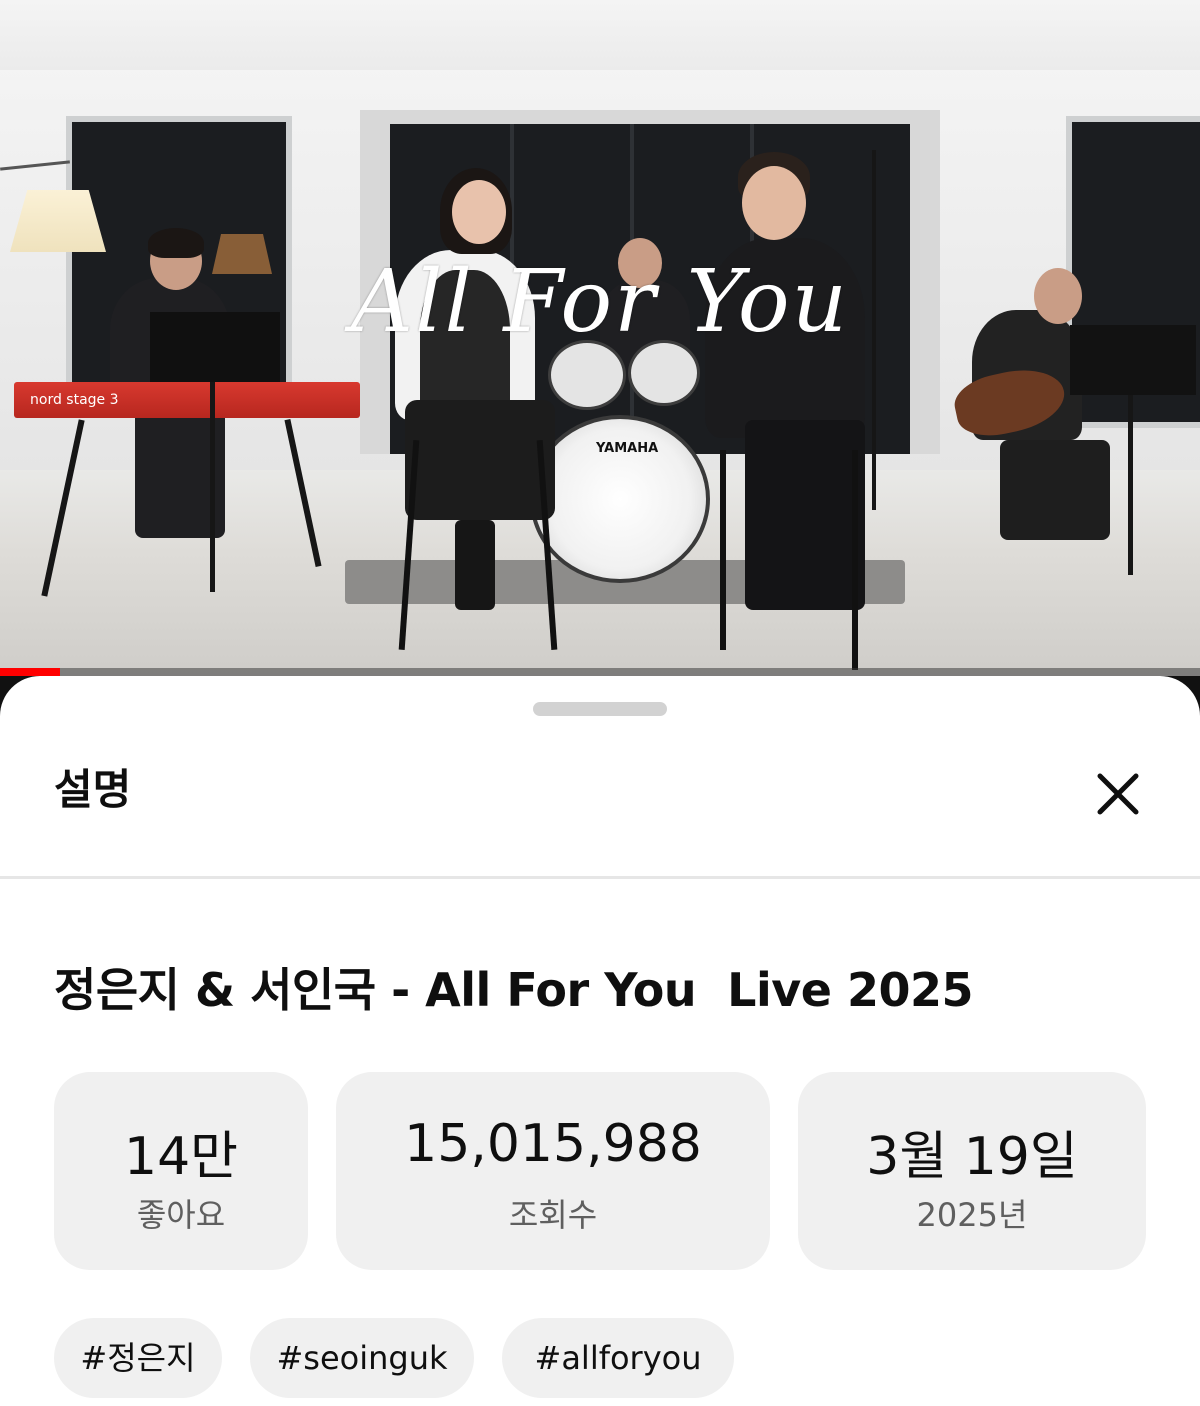  I want to click on likes-label: 좋아요, so click(181, 1215).